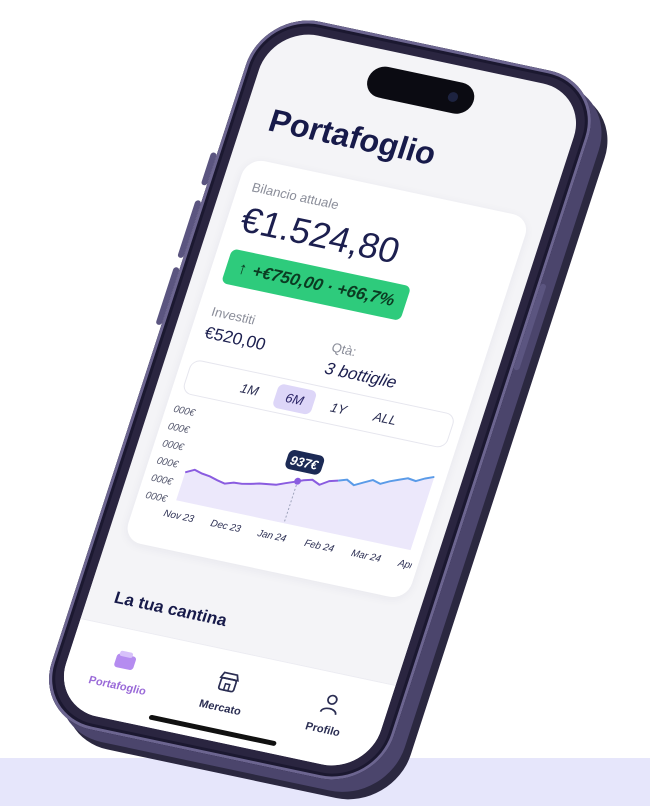 This screenshot has width=650, height=806. Describe the element at coordinates (170, 609) in the screenshot. I see `cellar-title: La tua cantina` at that location.